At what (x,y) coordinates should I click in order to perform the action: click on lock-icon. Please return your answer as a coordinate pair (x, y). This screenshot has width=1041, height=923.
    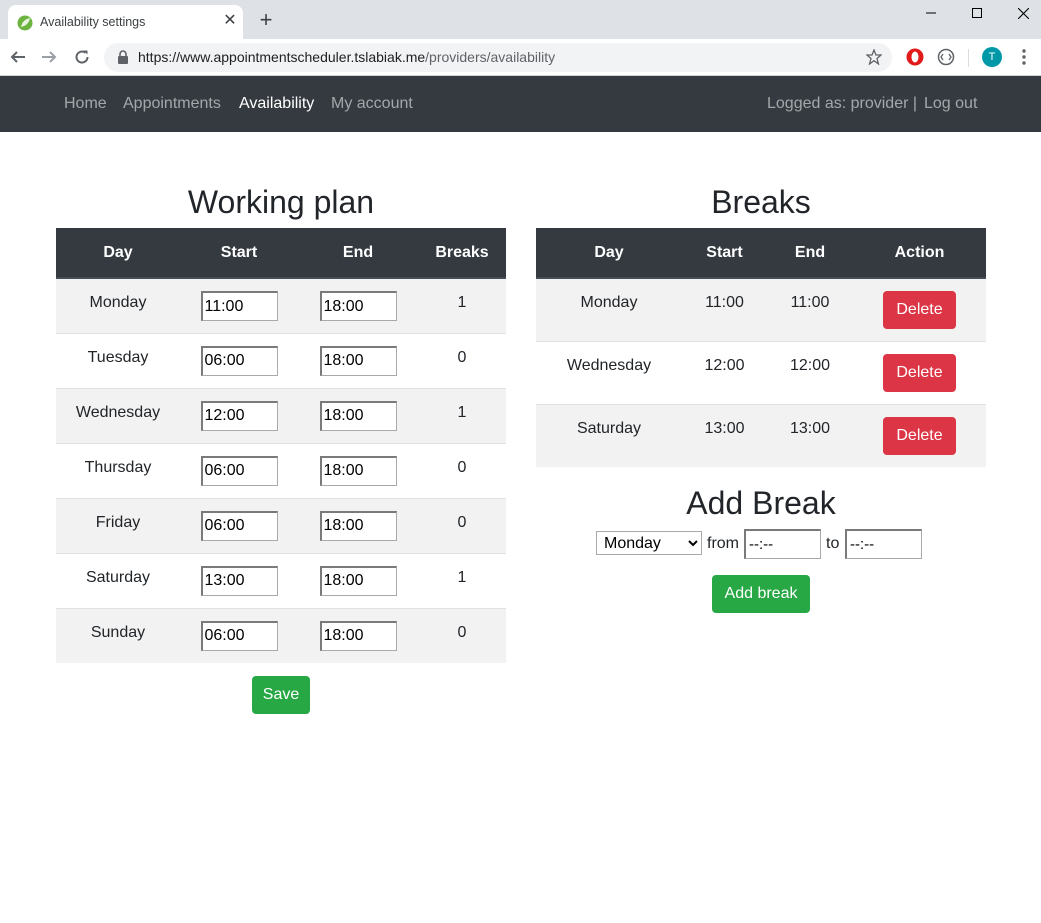
    Looking at the image, I should click on (123, 57).